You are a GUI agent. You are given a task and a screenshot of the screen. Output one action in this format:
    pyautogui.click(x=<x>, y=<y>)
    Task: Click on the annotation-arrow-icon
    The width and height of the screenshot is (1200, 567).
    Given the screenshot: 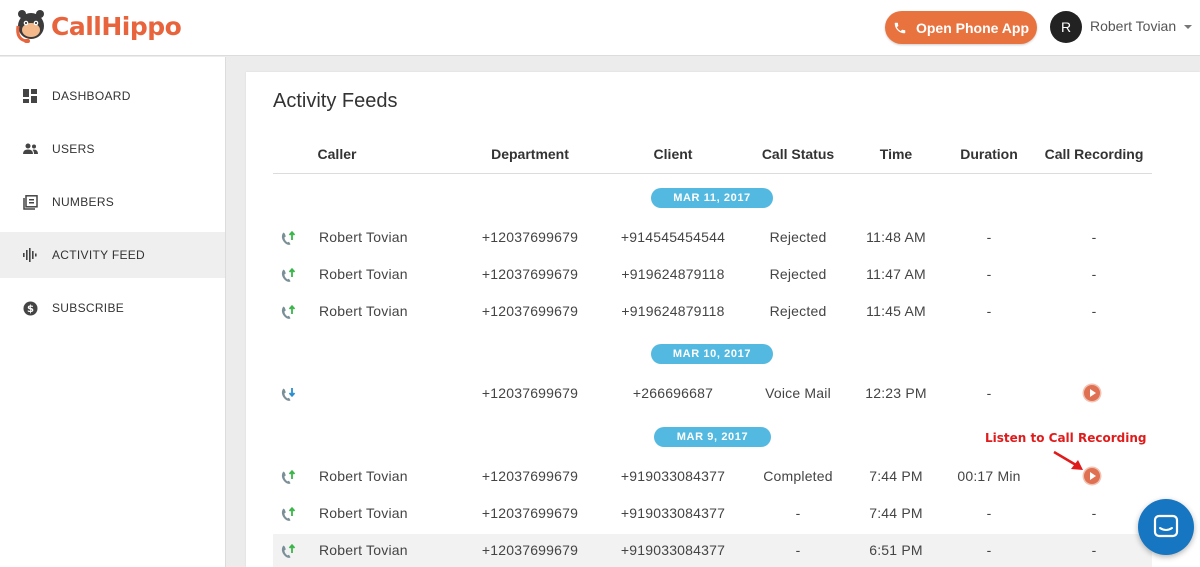 What is the action you would take?
    pyautogui.click(x=1068, y=460)
    